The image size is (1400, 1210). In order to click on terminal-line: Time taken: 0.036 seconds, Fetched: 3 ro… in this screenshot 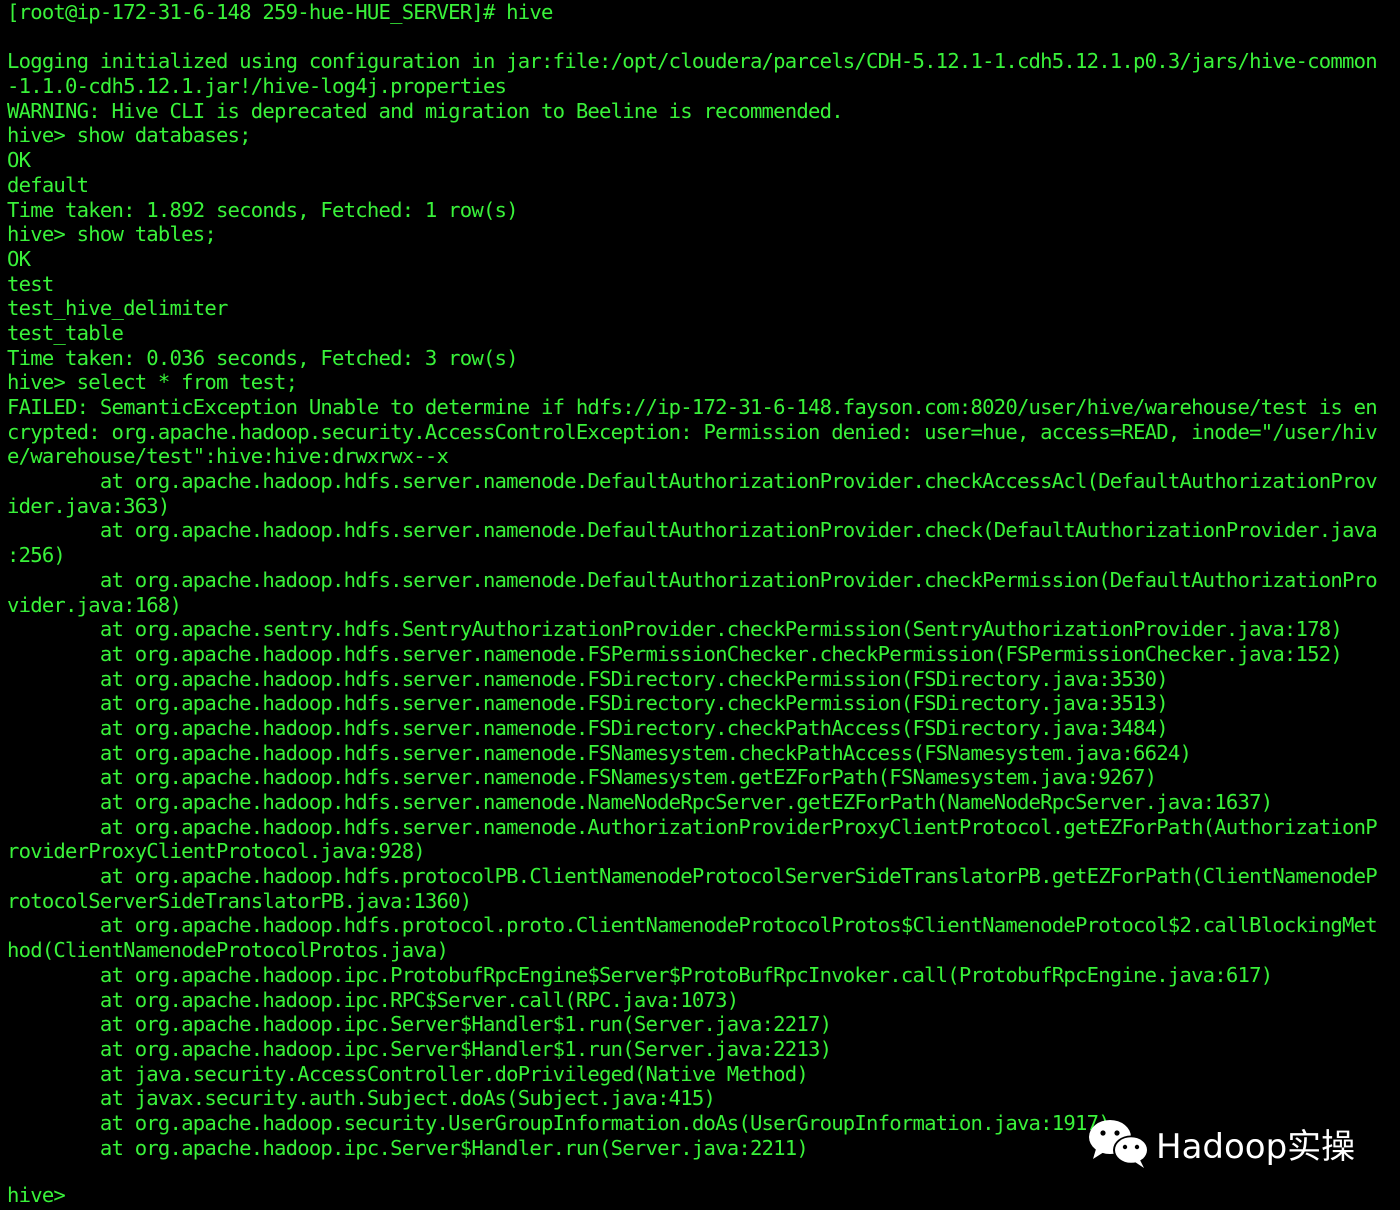, I will do `click(263, 357)`.